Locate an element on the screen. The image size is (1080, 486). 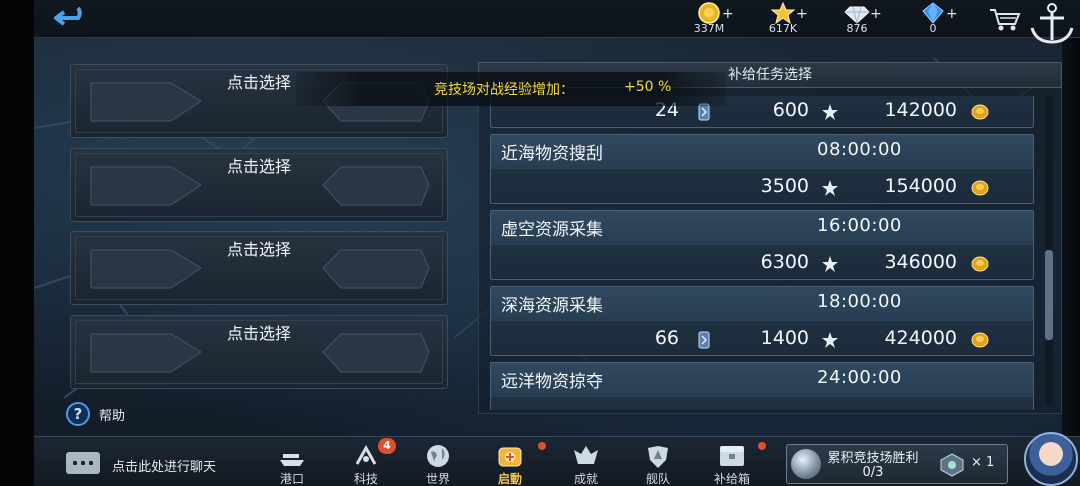
crystal-plus: + is located at coordinates (952, 14).